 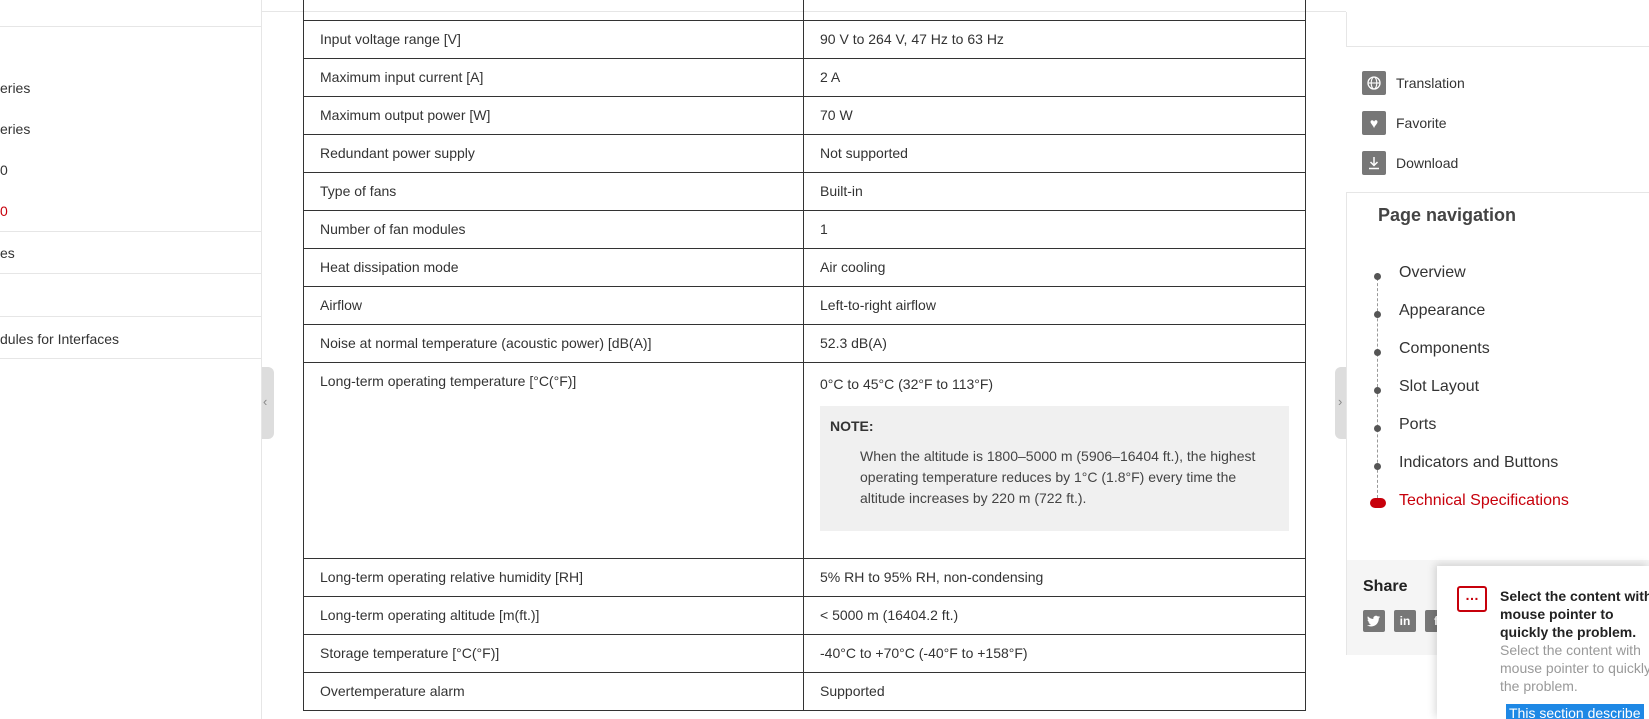 What do you see at coordinates (1405, 621) in the screenshot?
I see `linkedin-icon: in` at bounding box center [1405, 621].